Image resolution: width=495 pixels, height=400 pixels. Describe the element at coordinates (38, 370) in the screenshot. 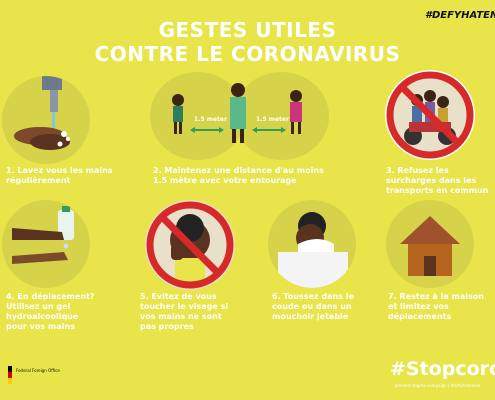

I see `logo-text: Federal Foreign Office` at that location.